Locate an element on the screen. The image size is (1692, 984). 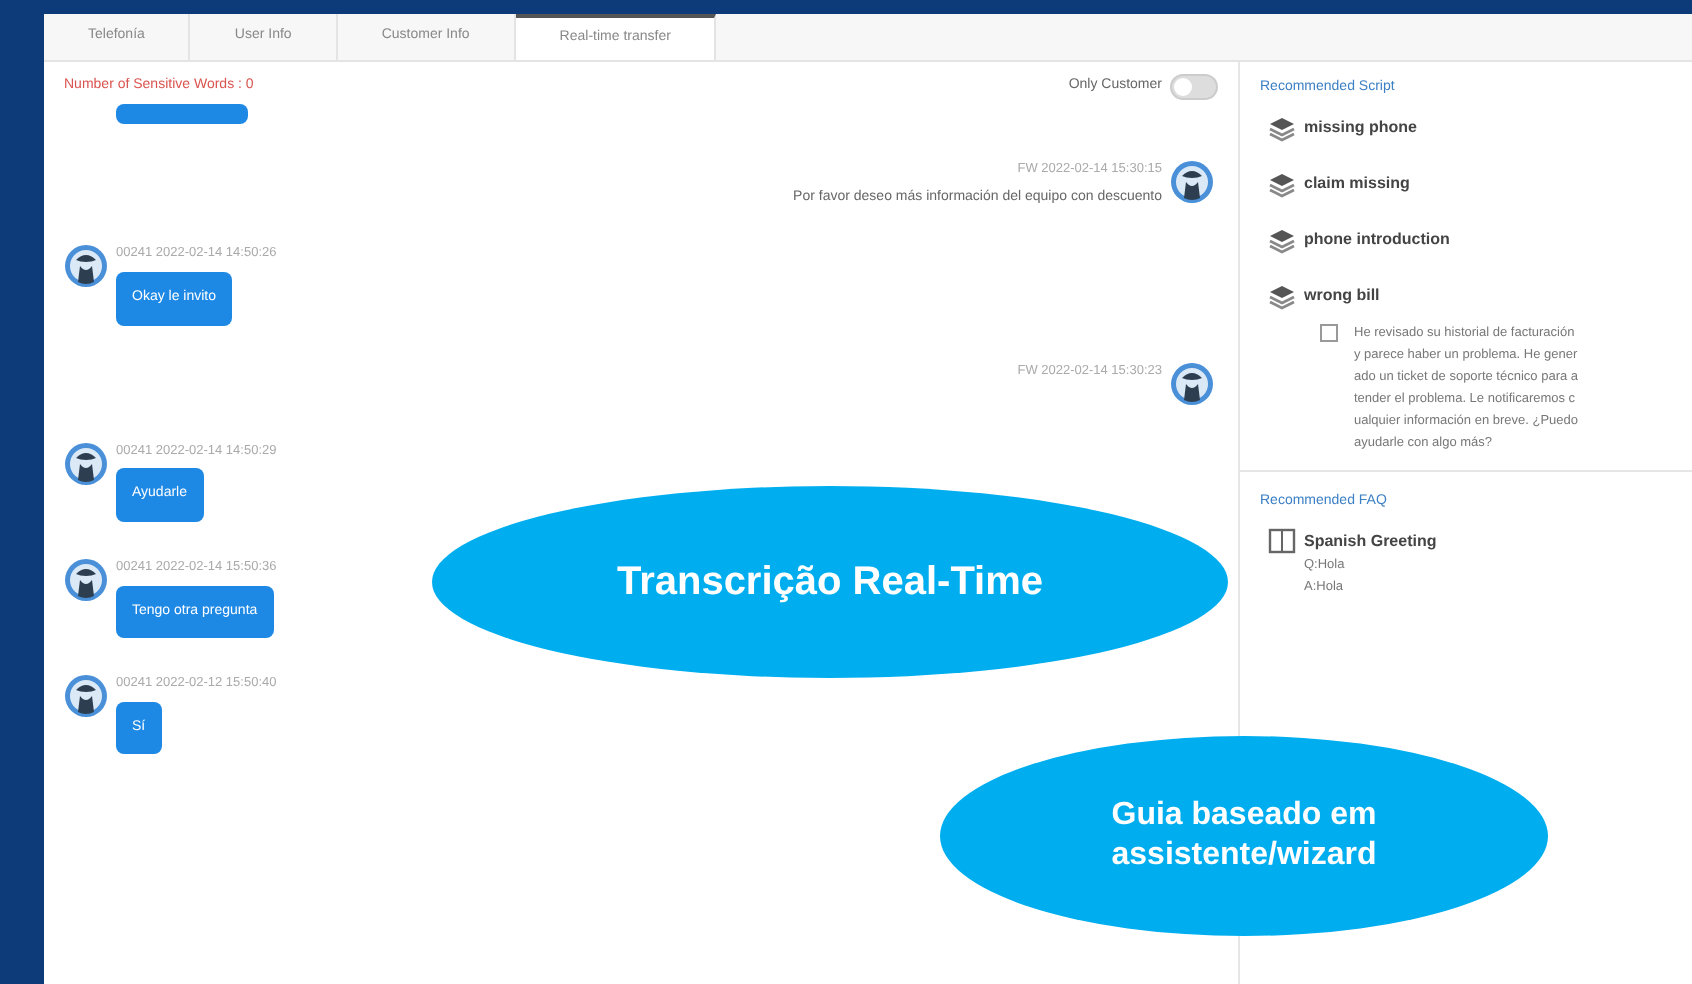
toggle-switch is located at coordinates (1194, 87).